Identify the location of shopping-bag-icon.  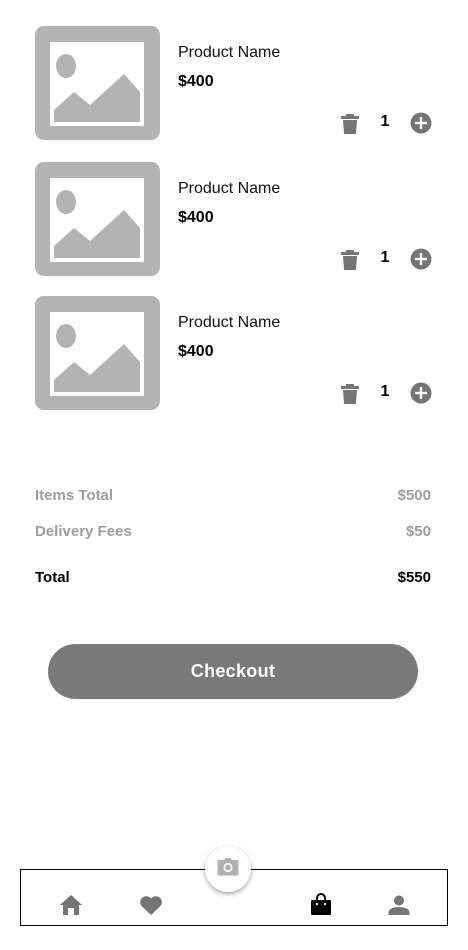
(321, 905).